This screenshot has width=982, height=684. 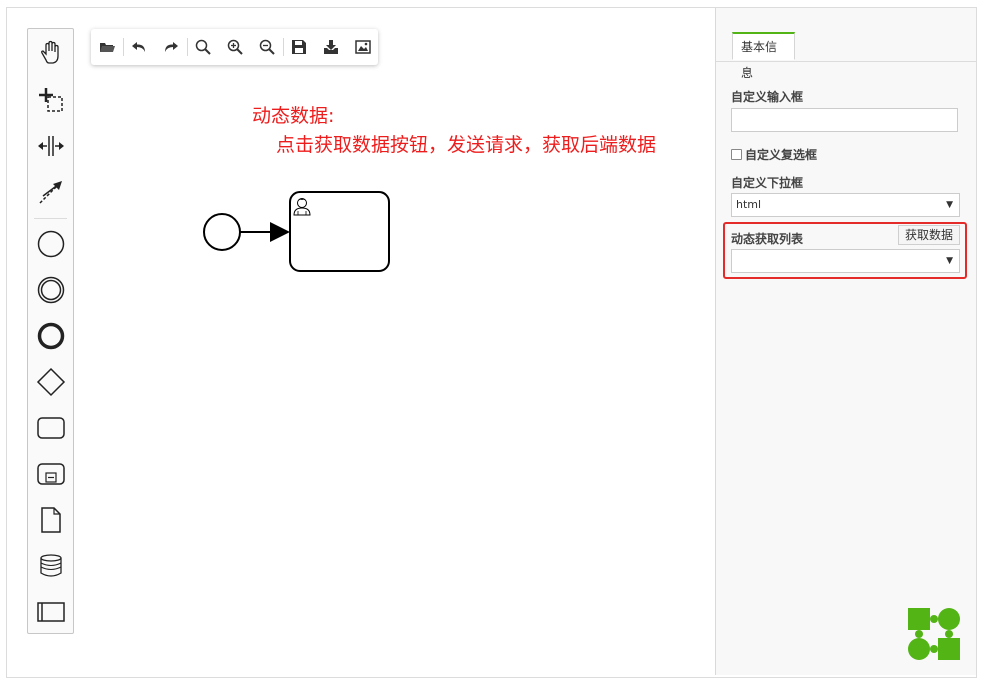 I want to click on task-icon, so click(x=50, y=428).